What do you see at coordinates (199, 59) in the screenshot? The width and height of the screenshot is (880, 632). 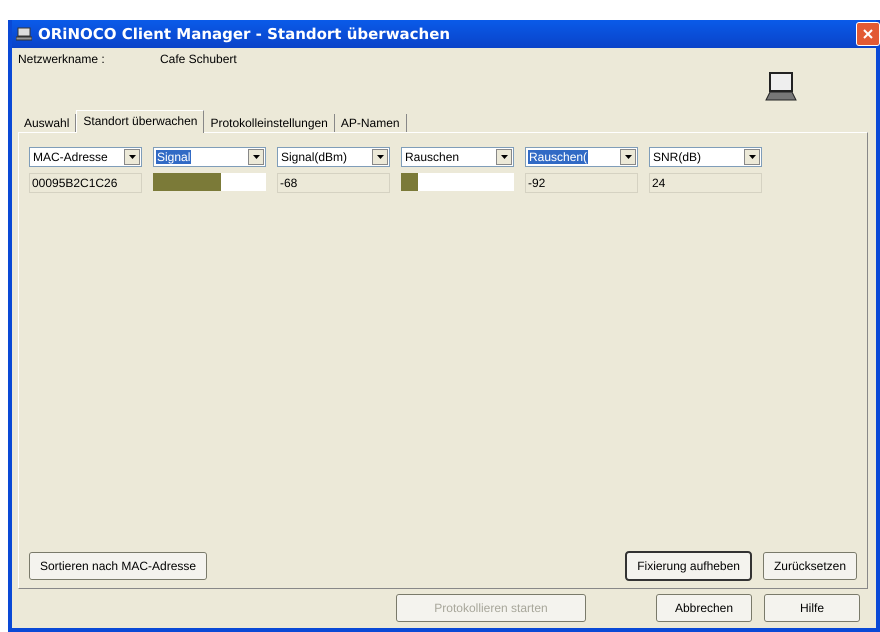 I see `network-name: Cafe Schubert` at bounding box center [199, 59].